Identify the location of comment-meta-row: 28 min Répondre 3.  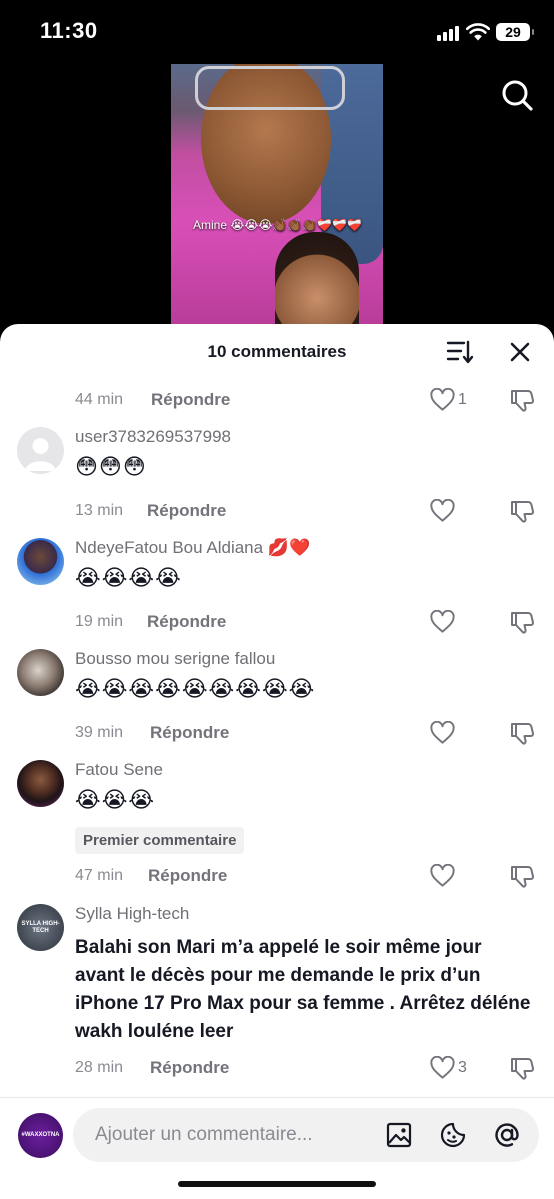
(277, 1068).